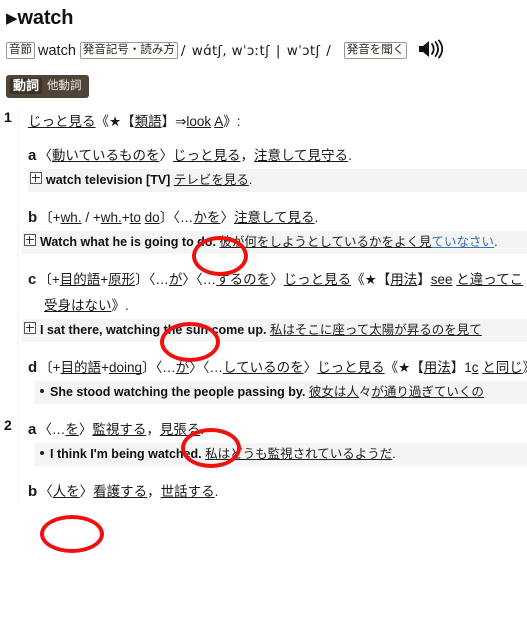 The image size is (527, 640). I want to click on example-ja-link: ていなさい, so click(463, 242).